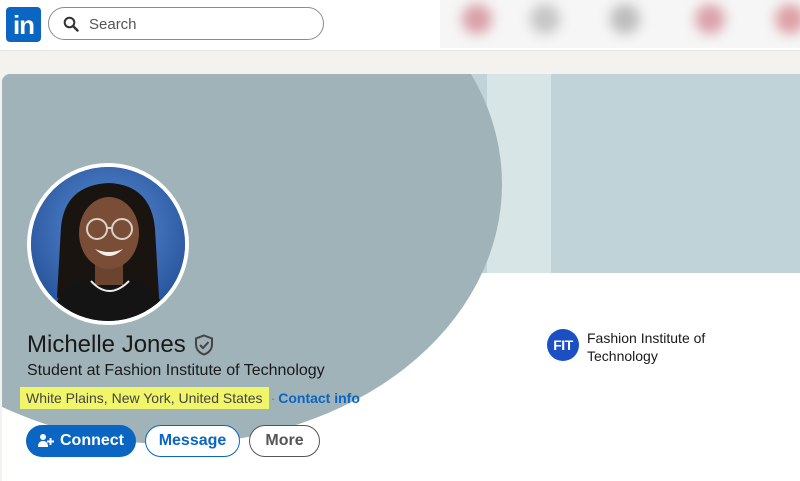 This screenshot has width=800, height=481. Describe the element at coordinates (319, 398) in the screenshot. I see `contact-info-link: Contact info` at that location.